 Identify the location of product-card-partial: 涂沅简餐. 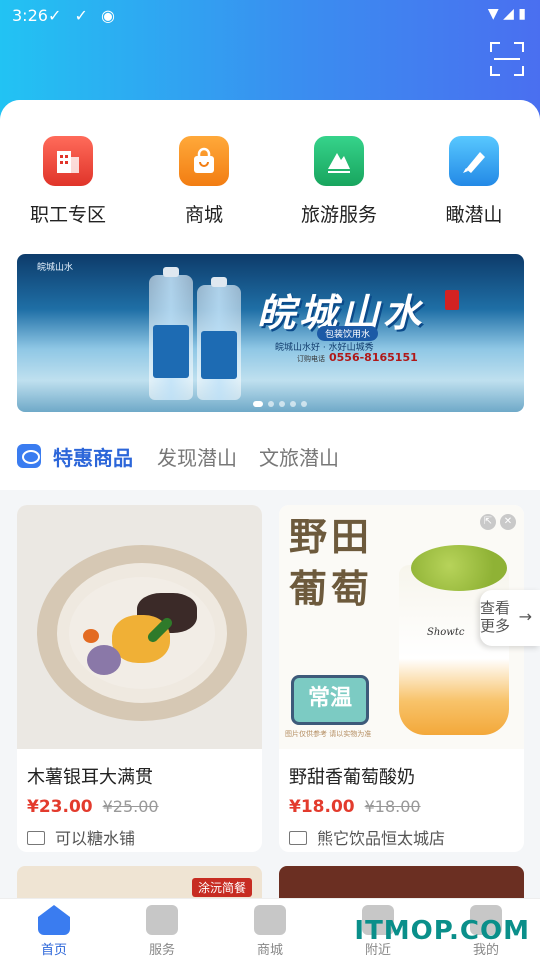
(139, 883).